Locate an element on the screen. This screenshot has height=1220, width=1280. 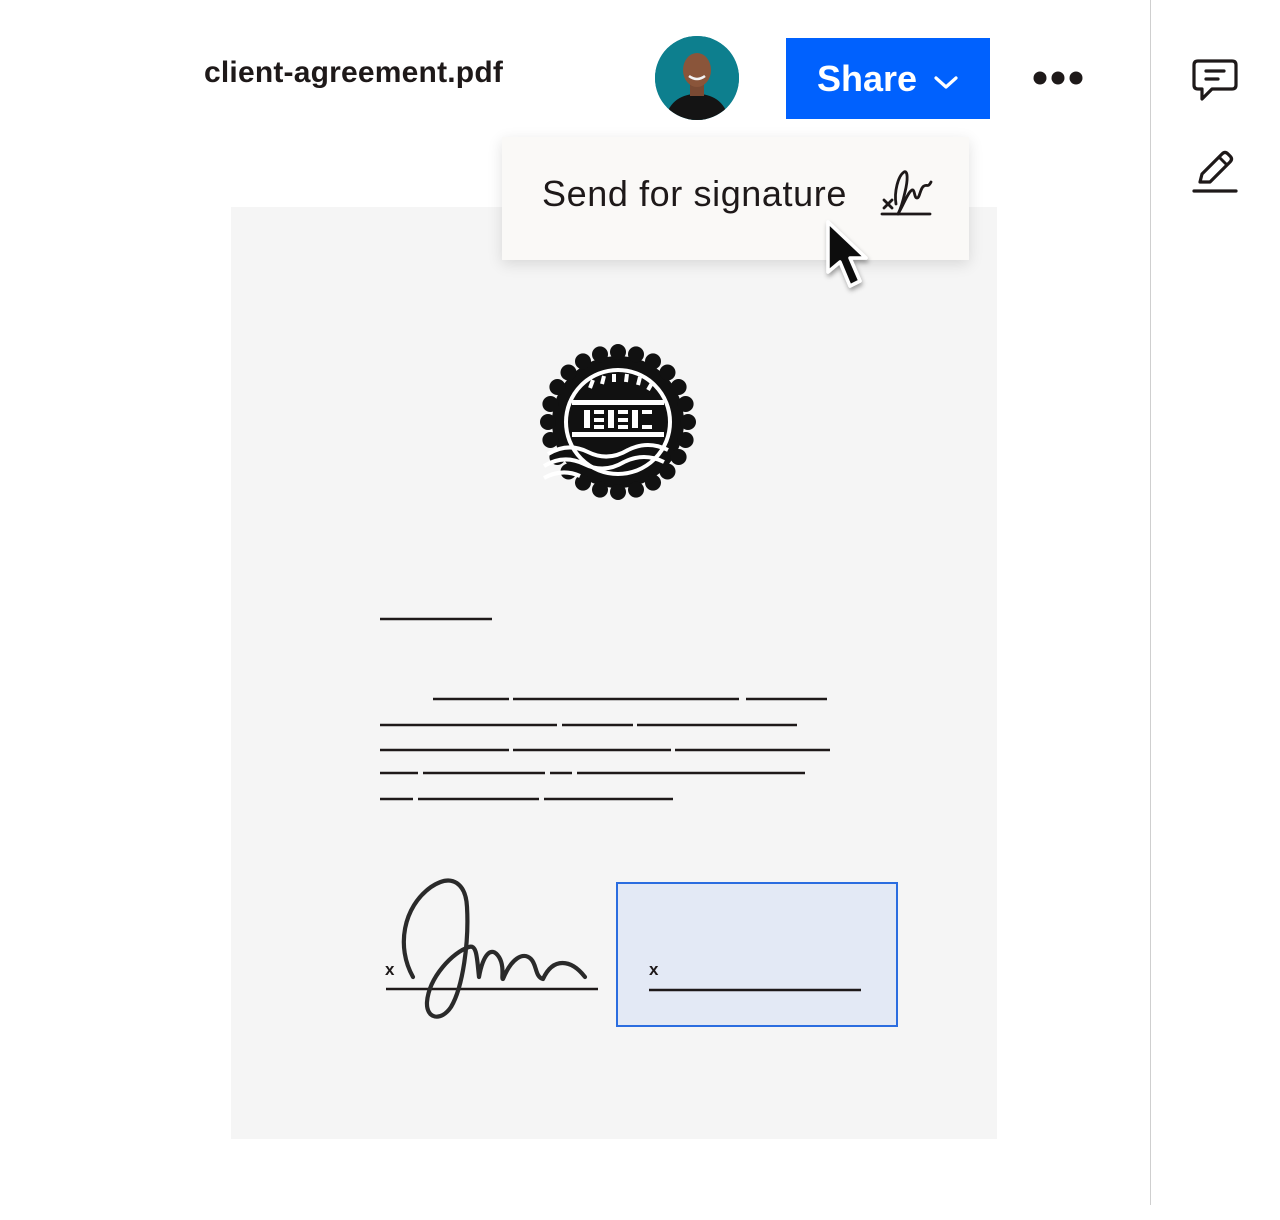
avatar is located at coordinates (697, 78).